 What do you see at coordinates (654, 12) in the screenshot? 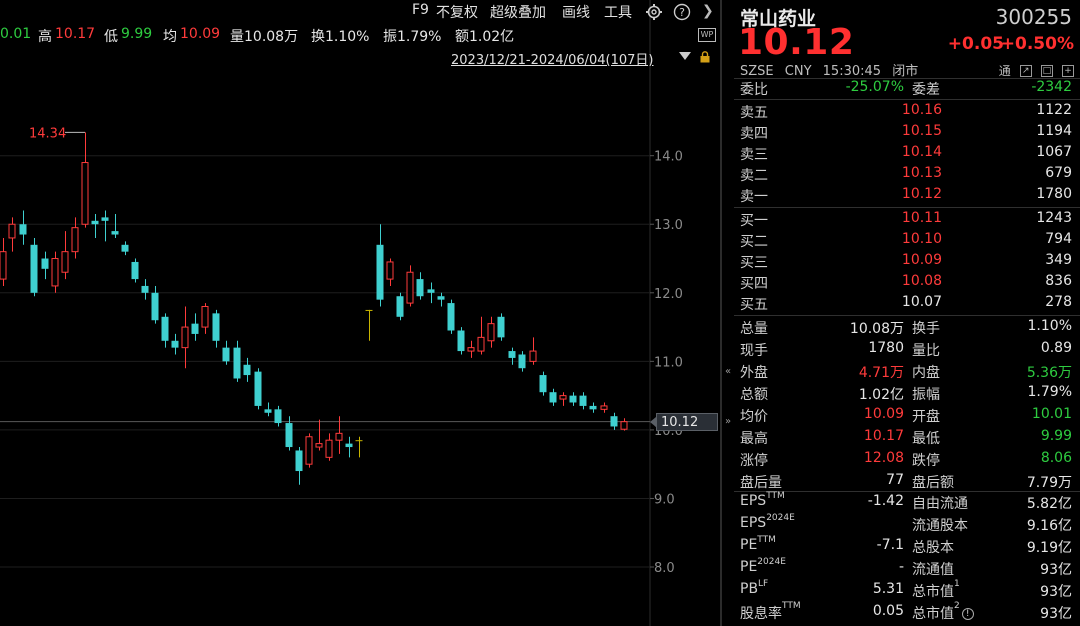
I see `gear-icon` at bounding box center [654, 12].